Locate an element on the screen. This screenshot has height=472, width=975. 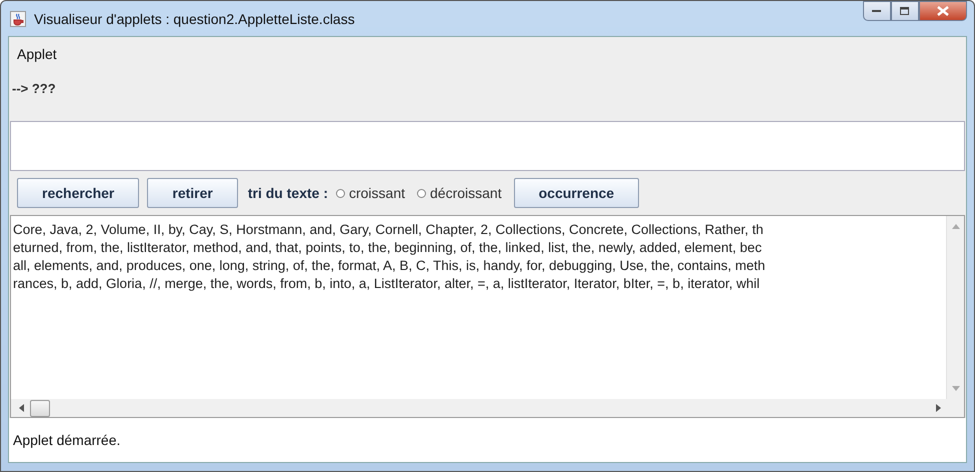
result-label: --> ??? is located at coordinates (34, 89).